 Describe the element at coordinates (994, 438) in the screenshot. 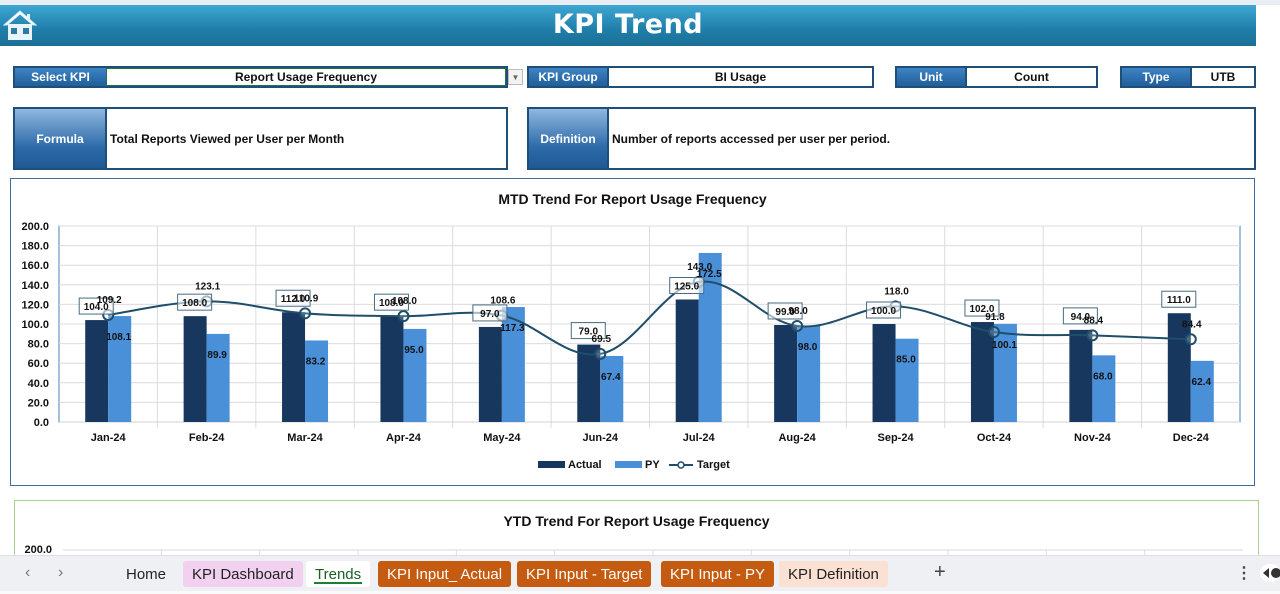

I see `x-tick-label: Oct-24` at that location.